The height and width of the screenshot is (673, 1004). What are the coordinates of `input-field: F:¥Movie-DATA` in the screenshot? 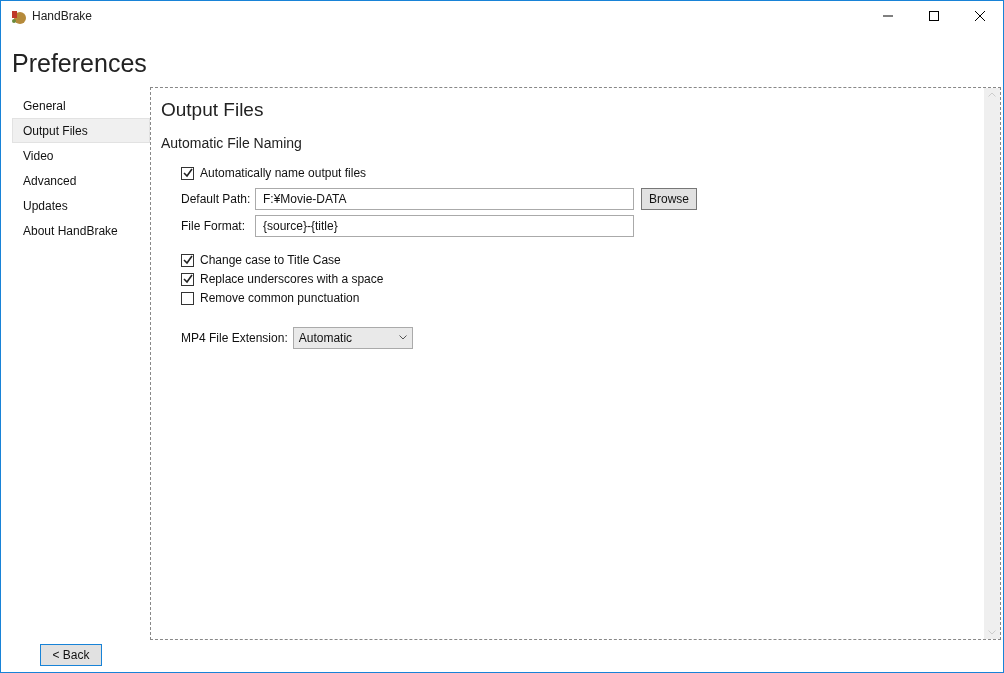 It's located at (444, 198).